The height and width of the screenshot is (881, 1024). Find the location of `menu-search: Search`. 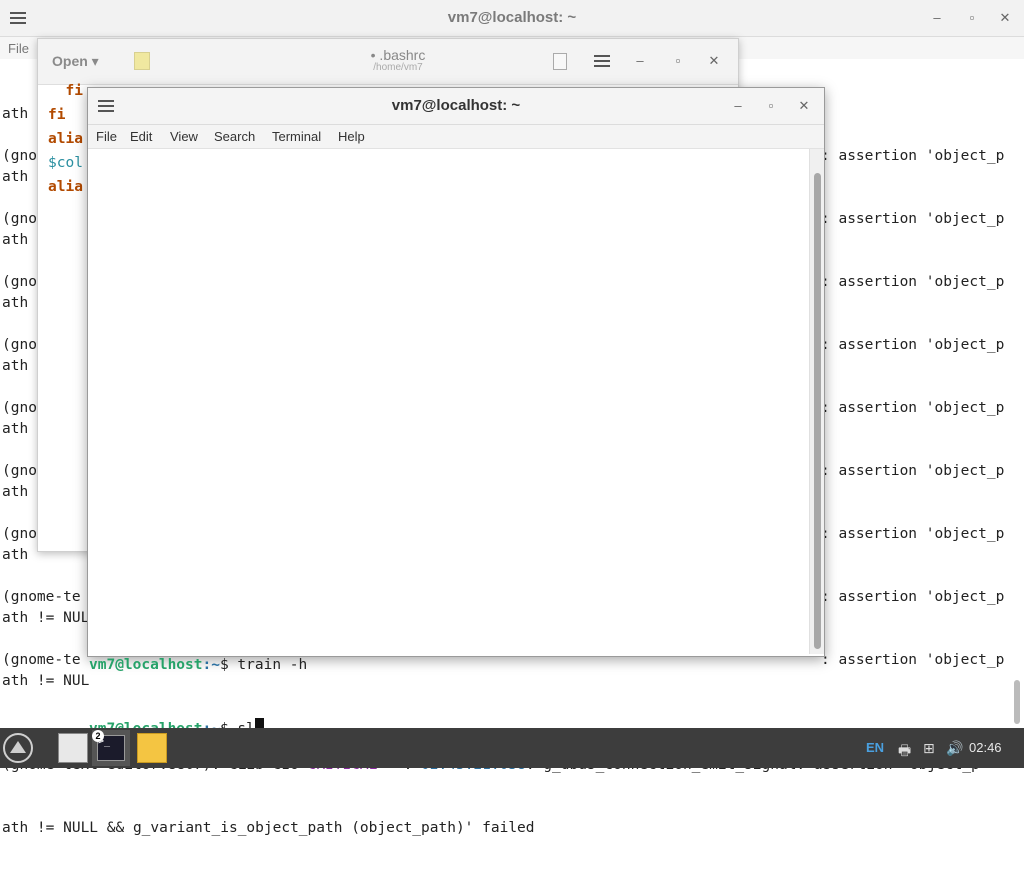

menu-search: Search is located at coordinates (234, 136).